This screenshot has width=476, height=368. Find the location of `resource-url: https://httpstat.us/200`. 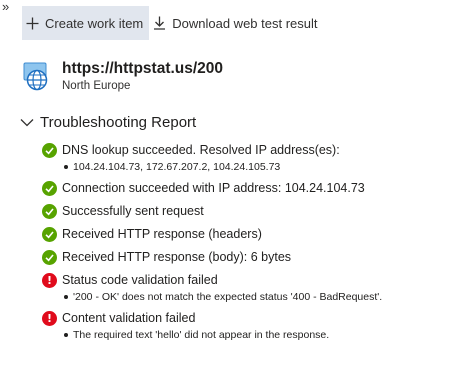

resource-url: https://httpstat.us/200 is located at coordinates (143, 68).